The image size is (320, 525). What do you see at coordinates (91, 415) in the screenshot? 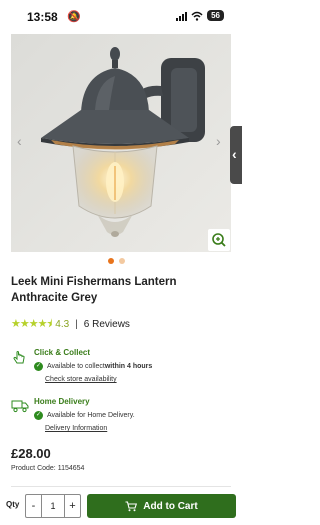
I see `home-delivery-text: Available for Home Delivery.` at bounding box center [91, 415].